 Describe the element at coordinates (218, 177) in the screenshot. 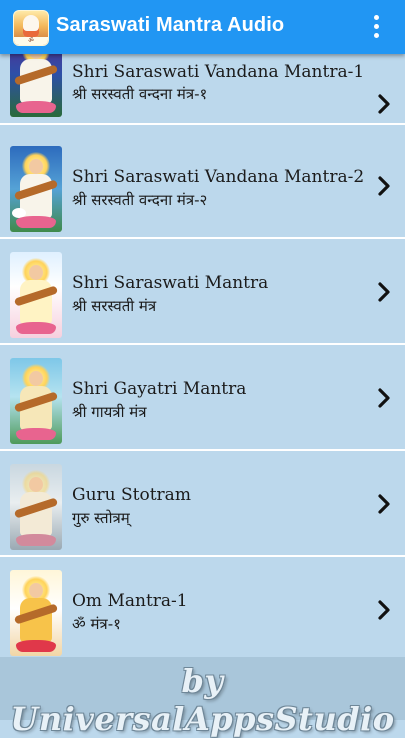

I see `list-item-title: Shri Saraswati Vandana Mantra-2` at that location.